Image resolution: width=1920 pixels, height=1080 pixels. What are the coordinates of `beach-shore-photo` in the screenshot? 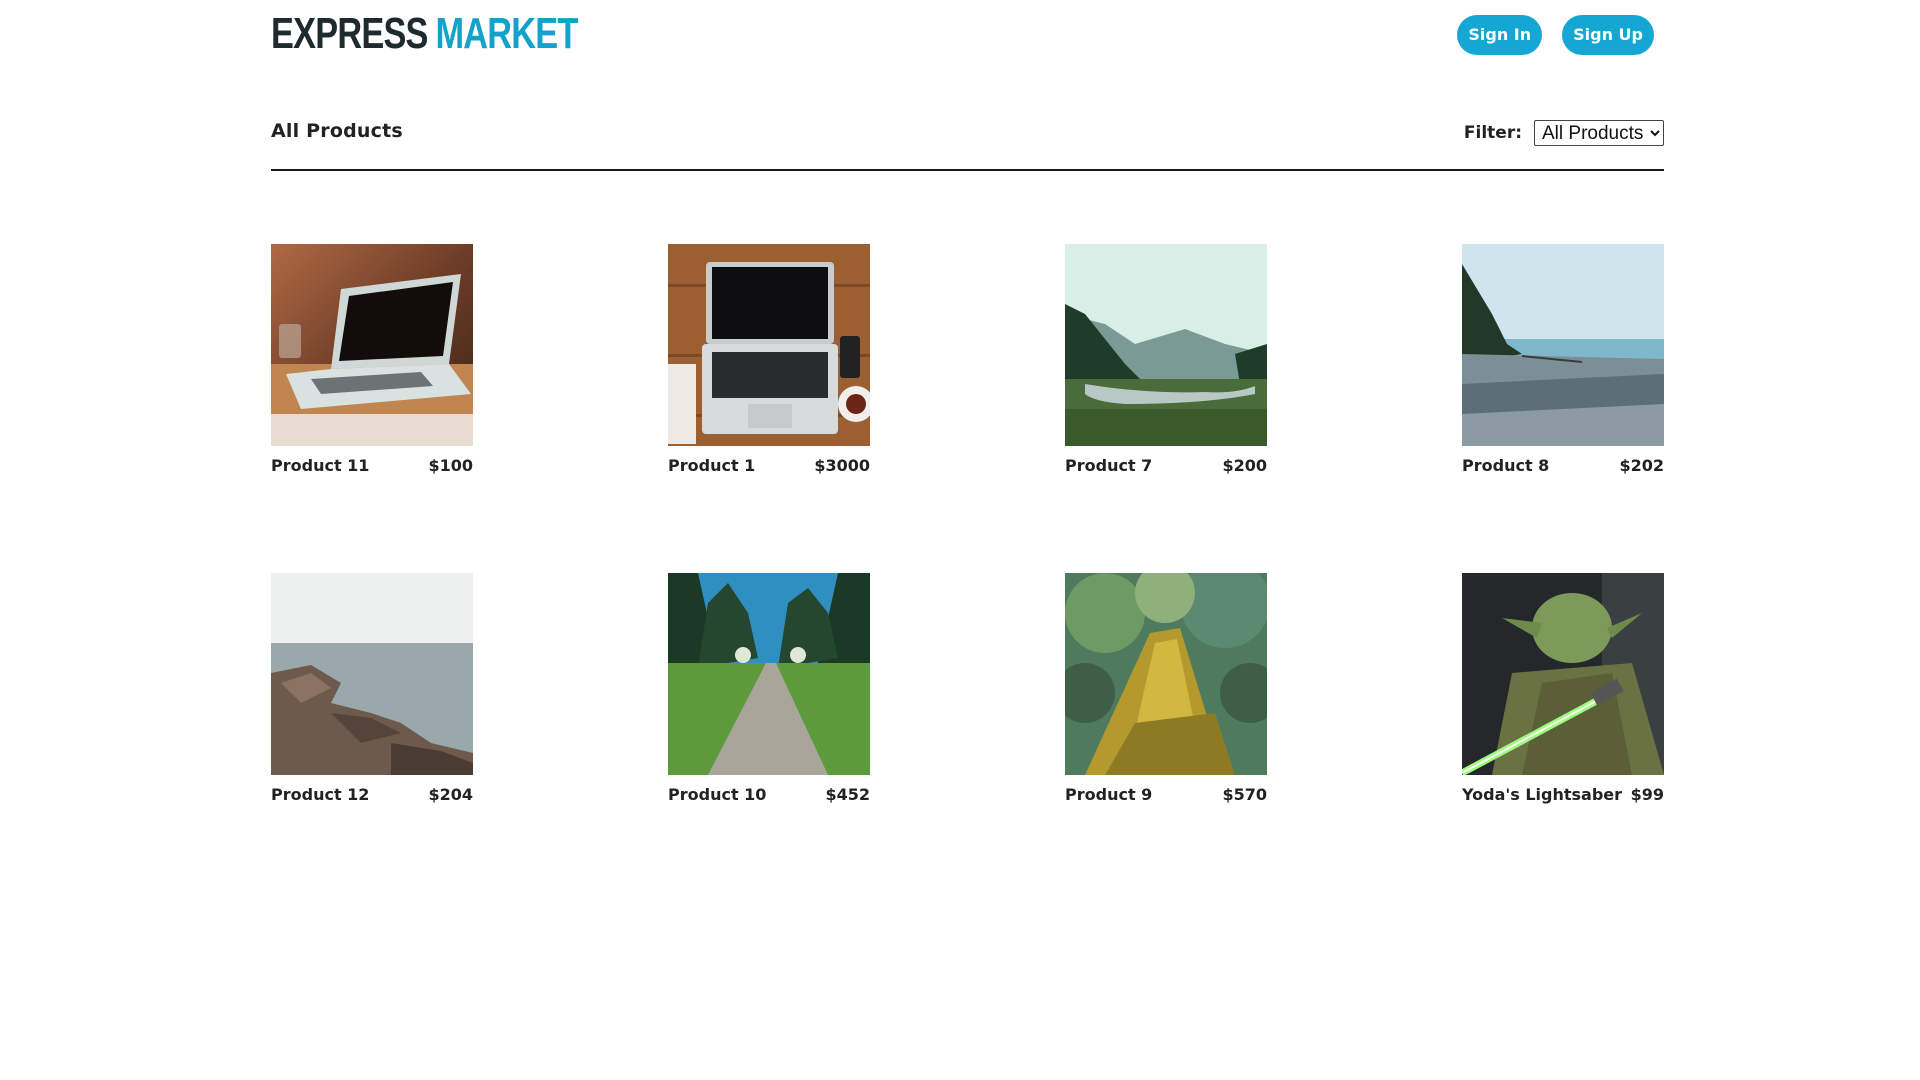 It's located at (1563, 345).